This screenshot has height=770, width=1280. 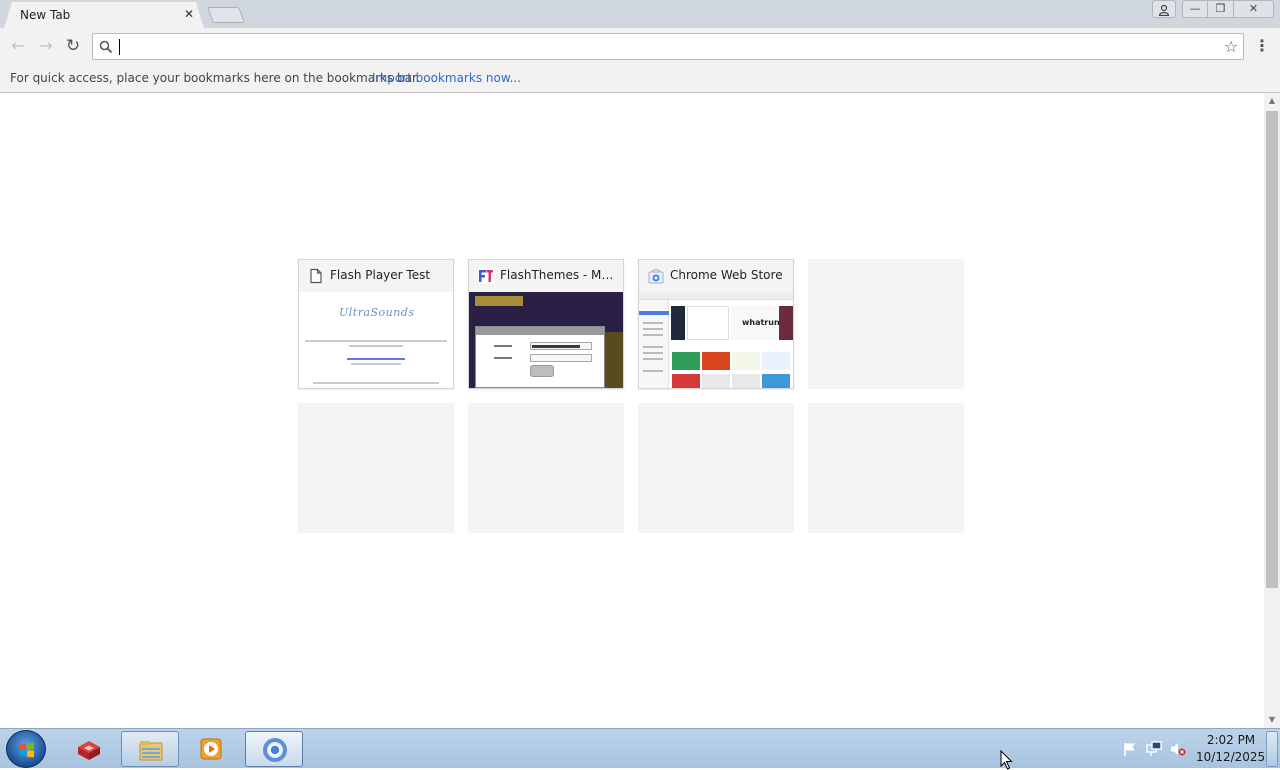 What do you see at coordinates (640, 14) in the screenshot?
I see `tab-strip: New Tab ✕ — ❐ ✕` at bounding box center [640, 14].